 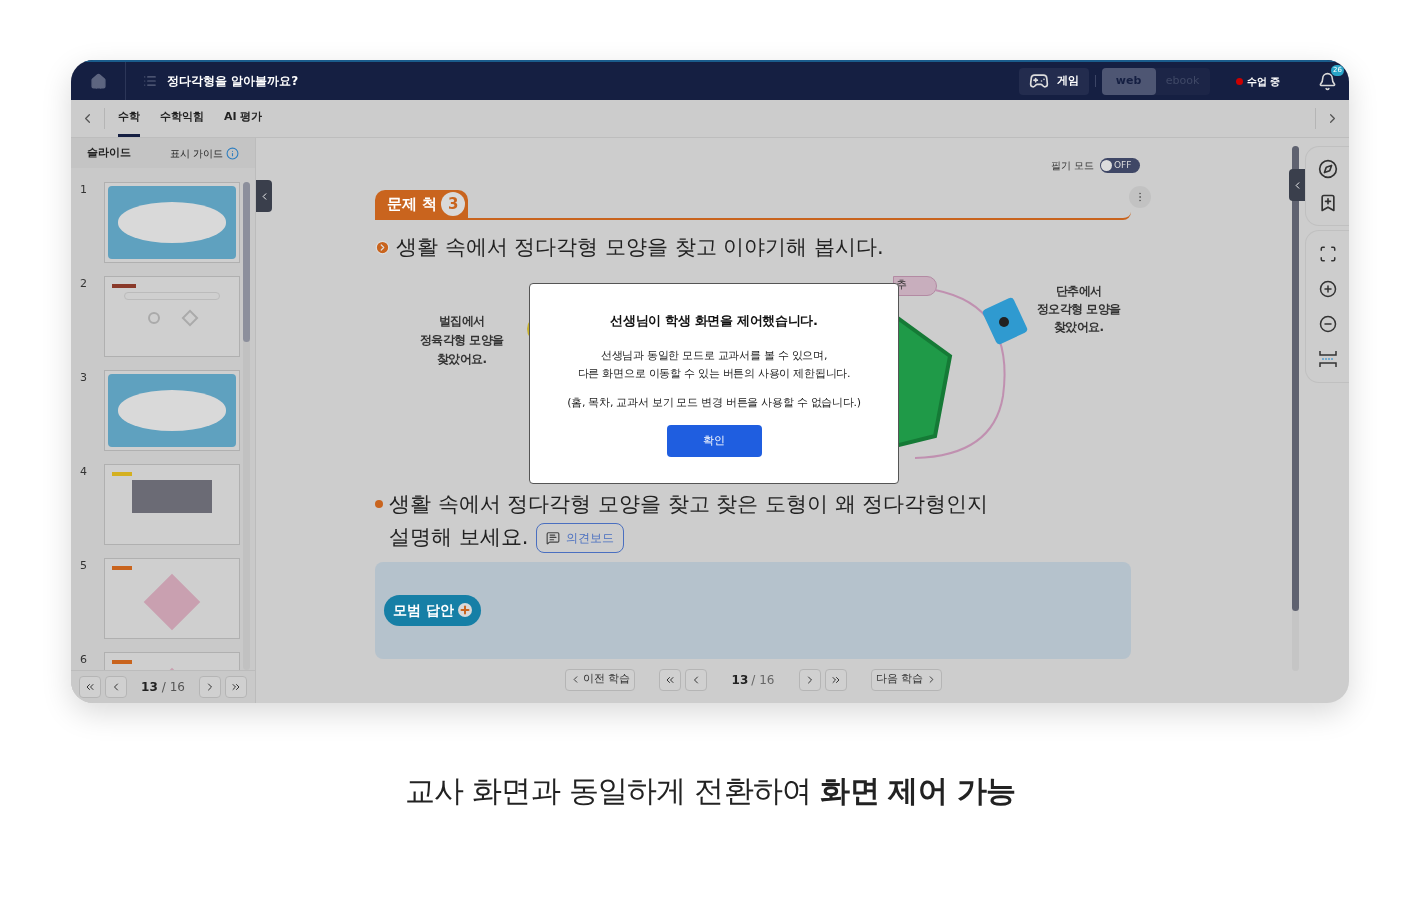 What do you see at coordinates (382, 248) in the screenshot?
I see `chevron-circle-icon` at bounding box center [382, 248].